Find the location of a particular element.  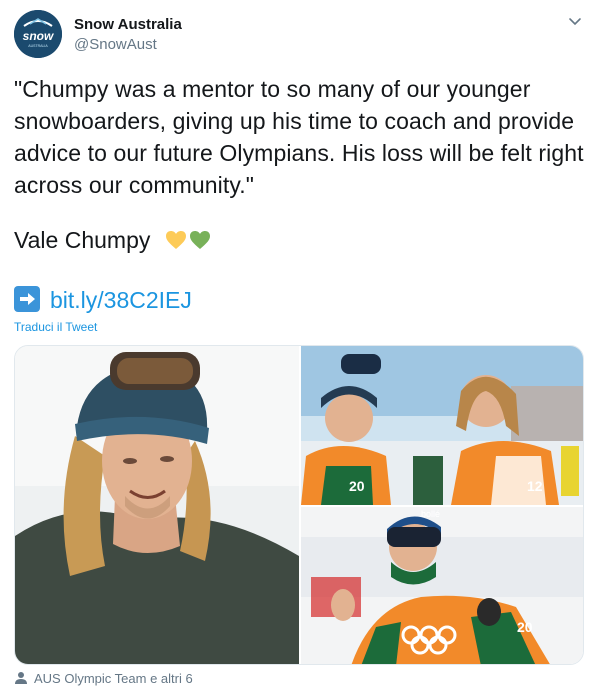

photo-snowboarders-handshake: 20 12 is located at coordinates (442, 425).